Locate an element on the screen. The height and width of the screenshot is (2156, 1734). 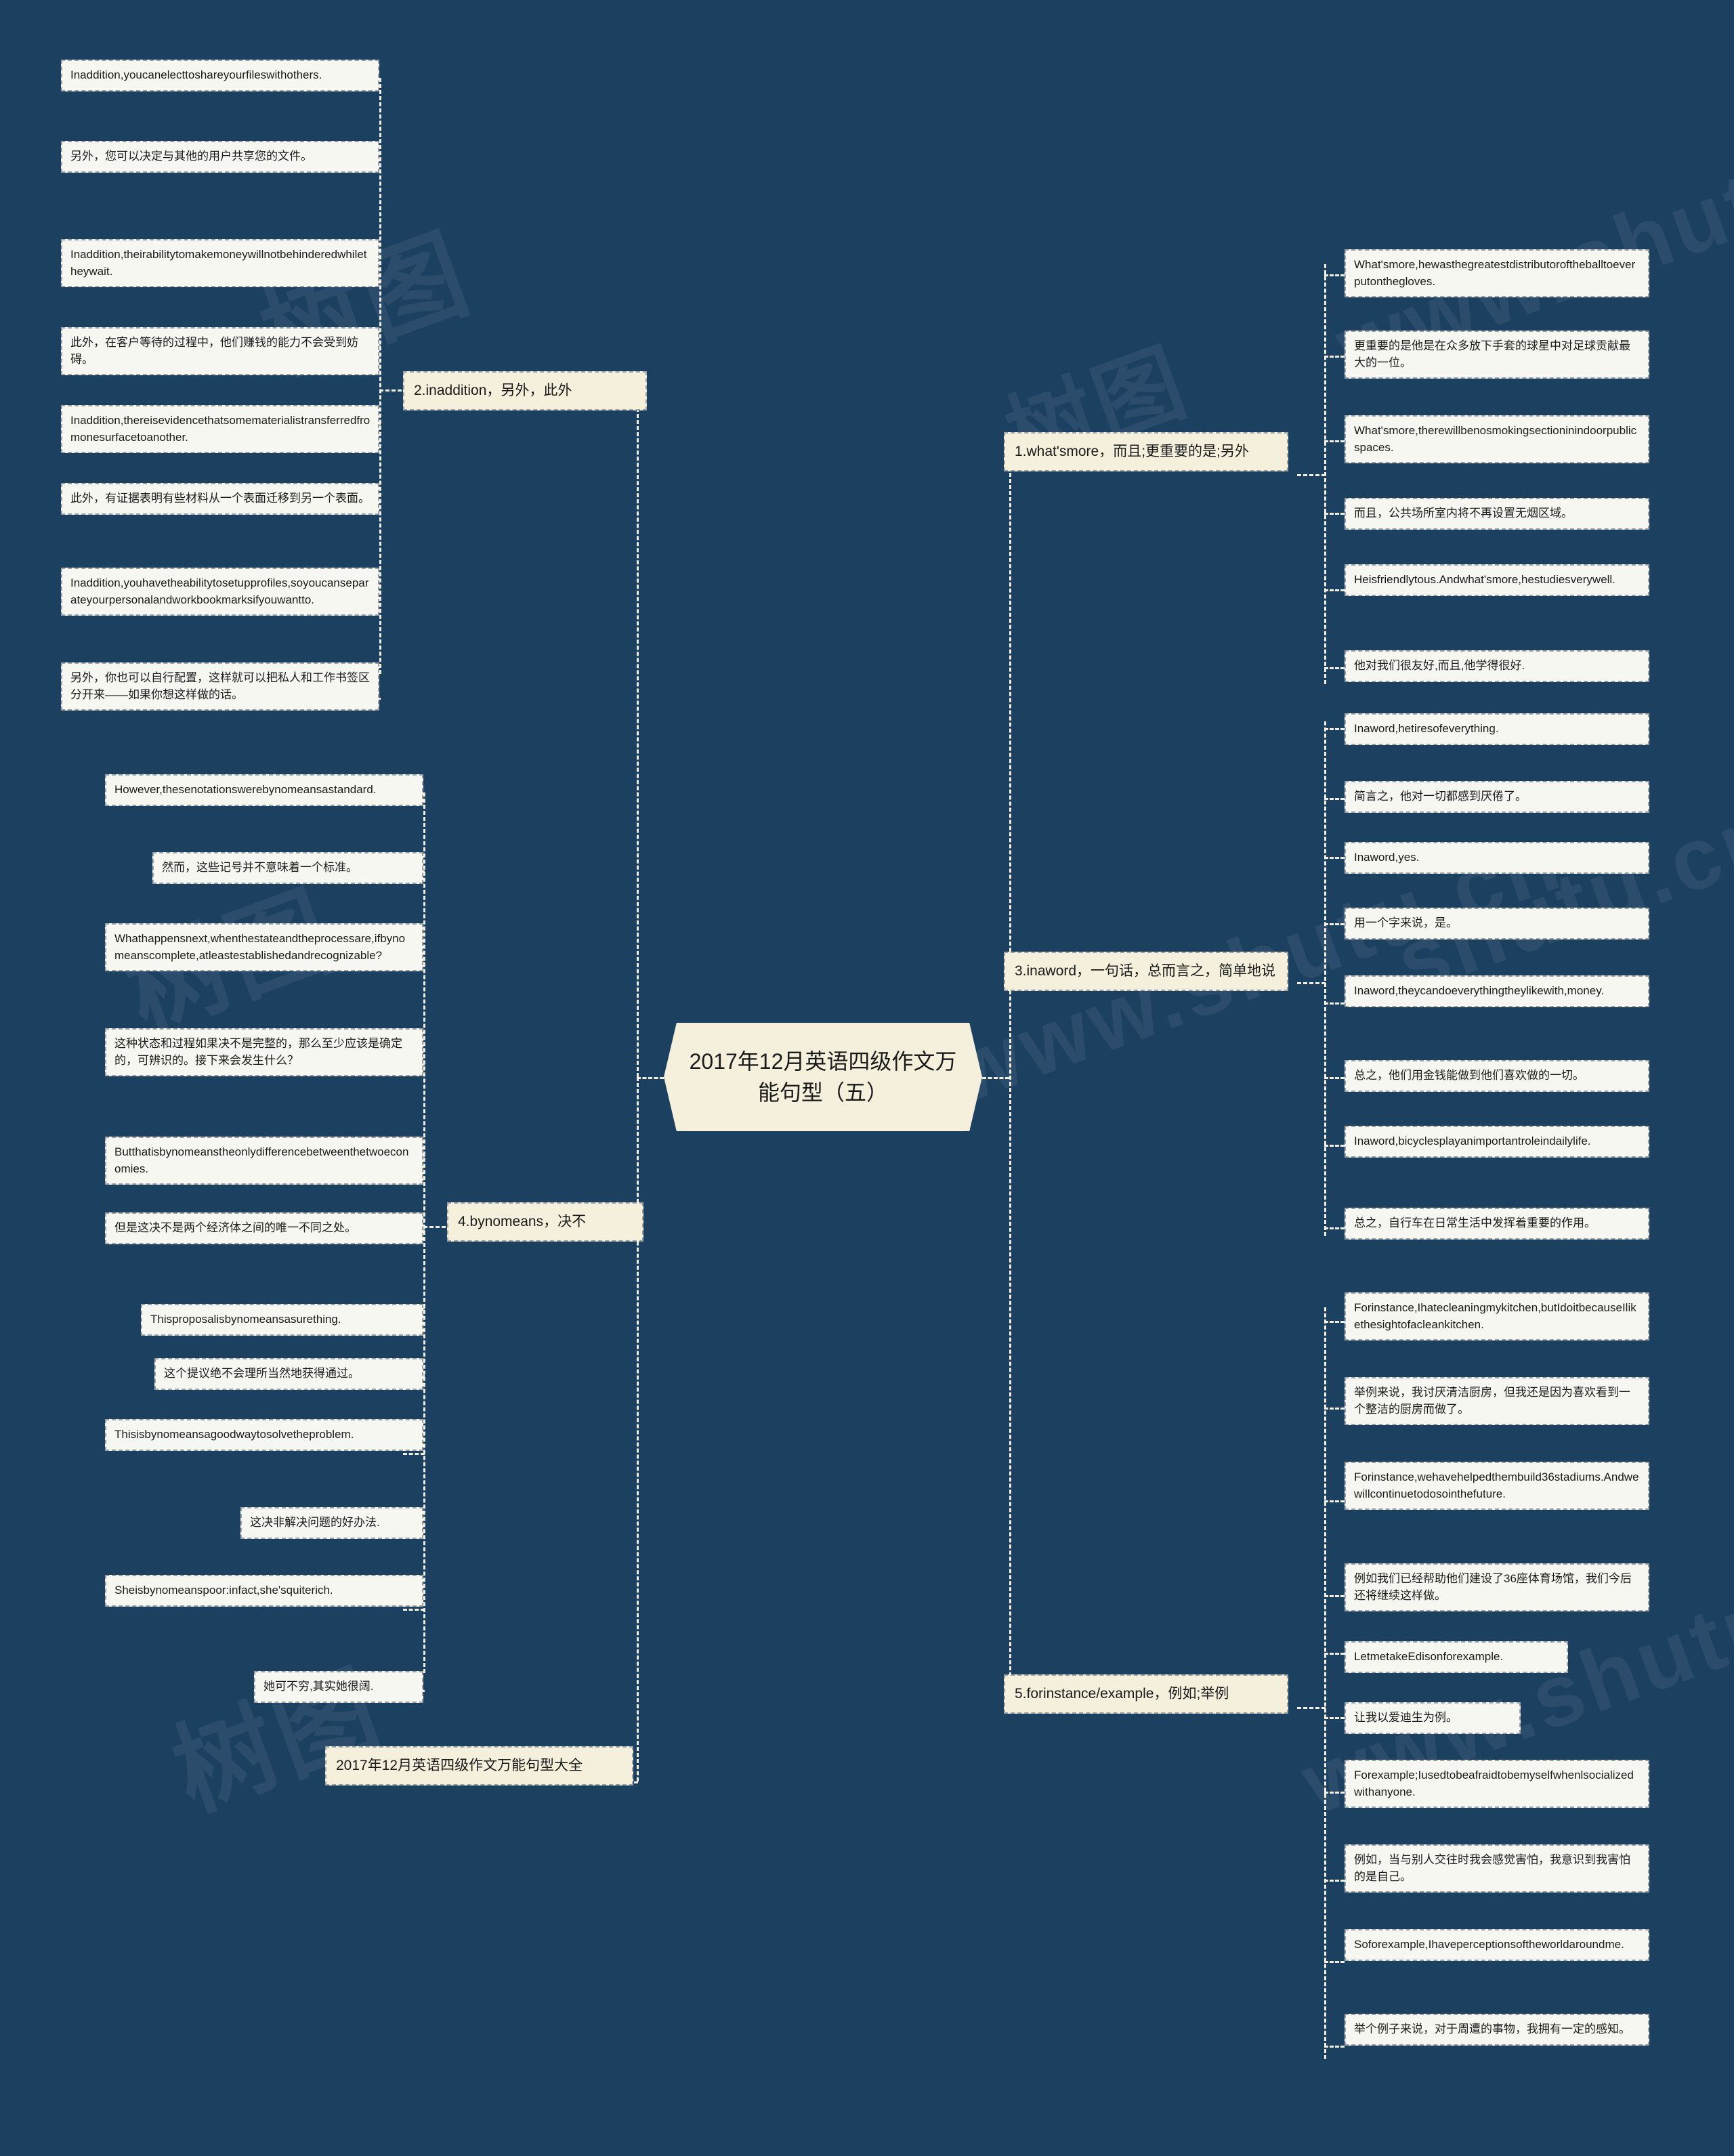
branch-label-text: 2.inaddition，另外，此外 is located at coordinates (493, 390).